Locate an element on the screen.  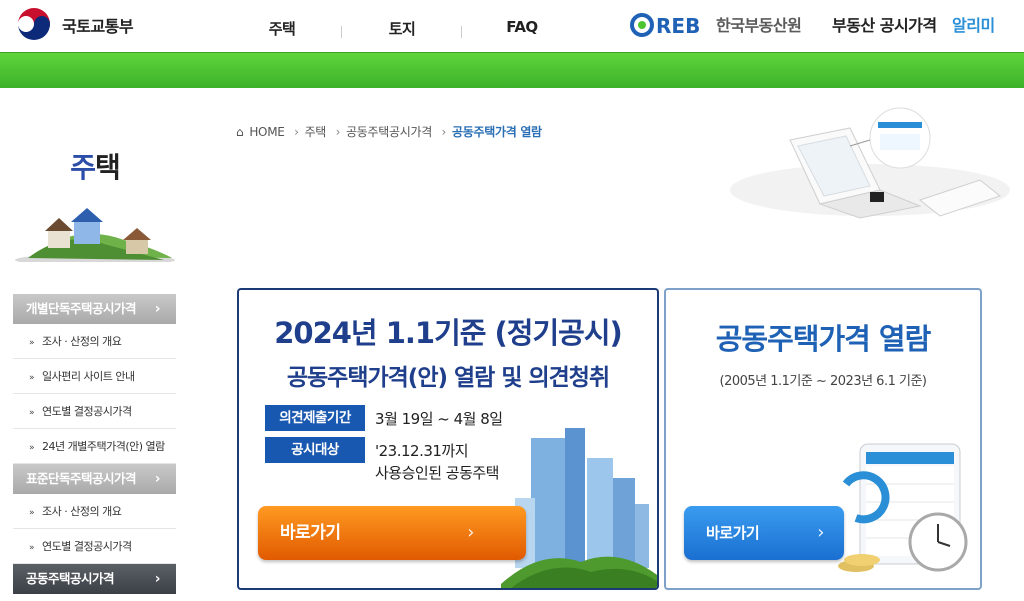
nav-item-housing: 주택 is located at coordinates (282, 28).